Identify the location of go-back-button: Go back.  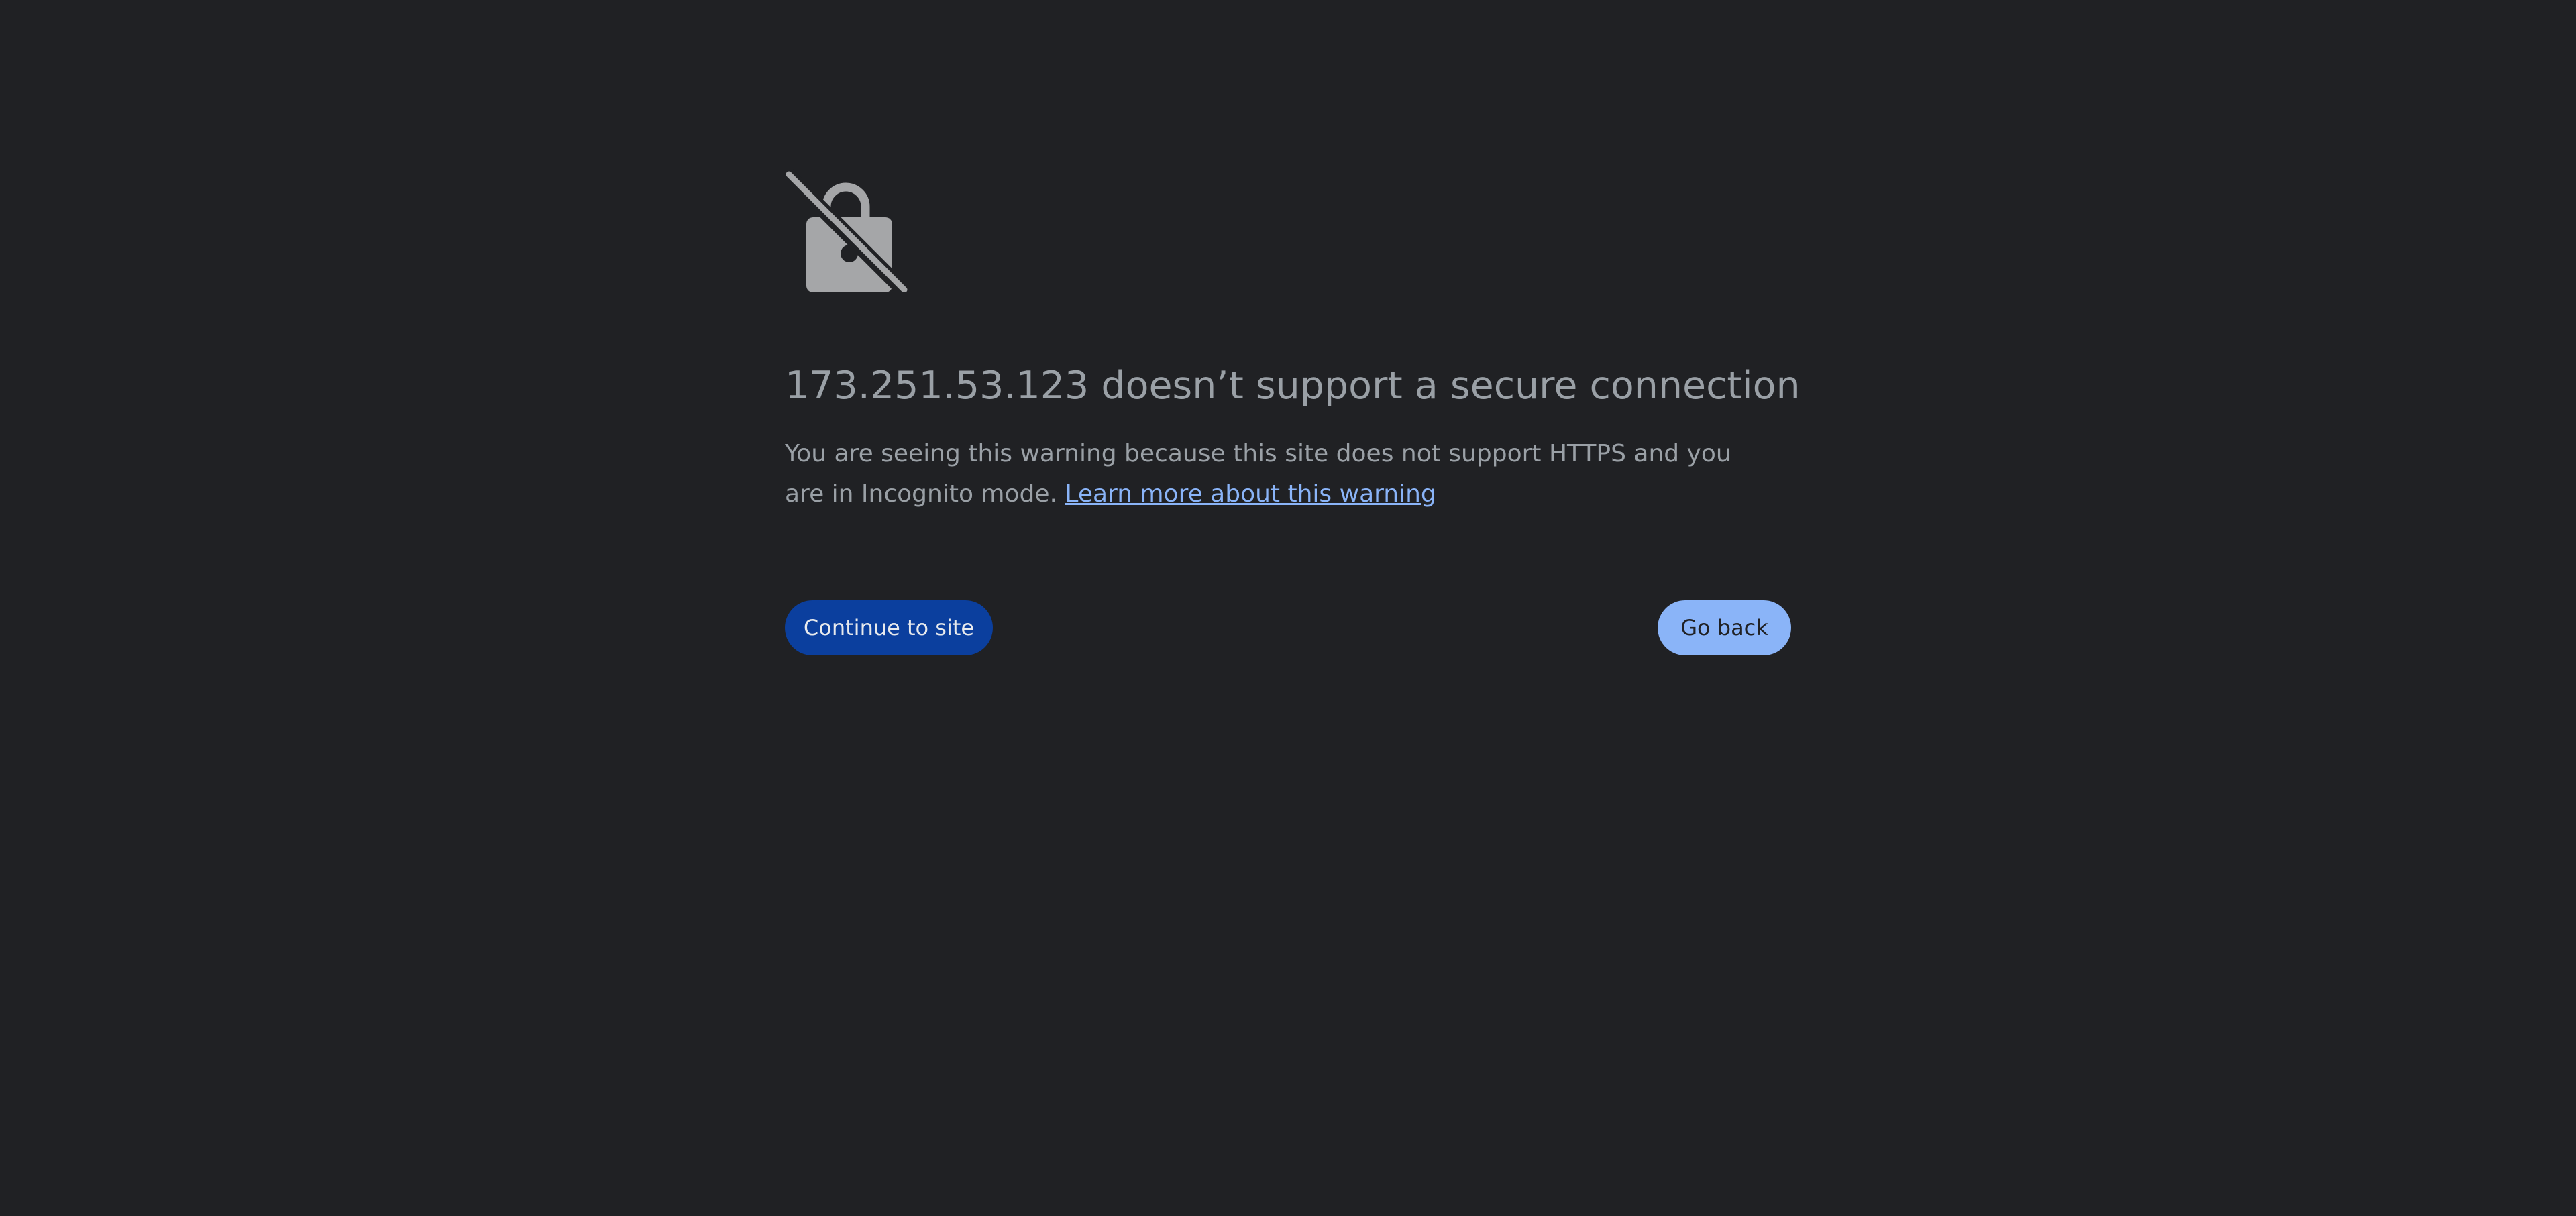
(1724, 627).